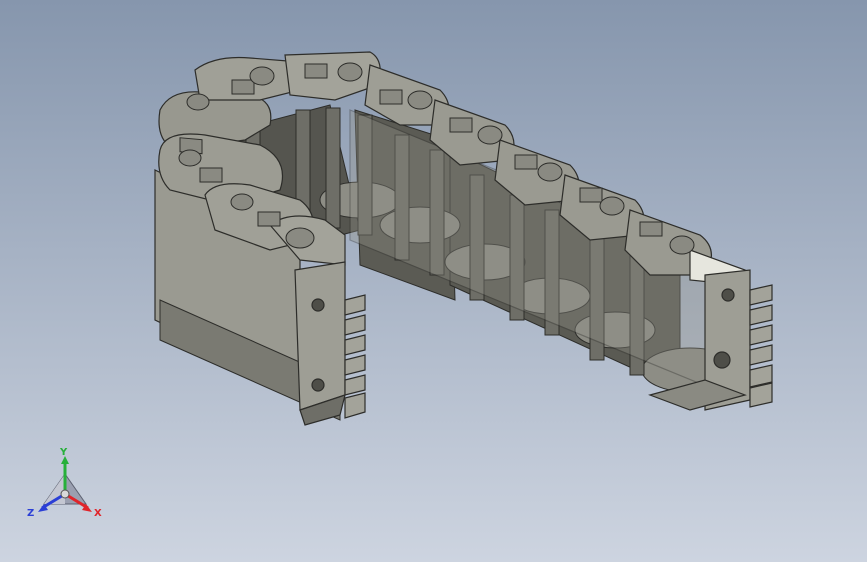 This screenshot has width=867, height=562. Describe the element at coordinates (330, 343) in the screenshot. I see `left-end-bracket` at that location.